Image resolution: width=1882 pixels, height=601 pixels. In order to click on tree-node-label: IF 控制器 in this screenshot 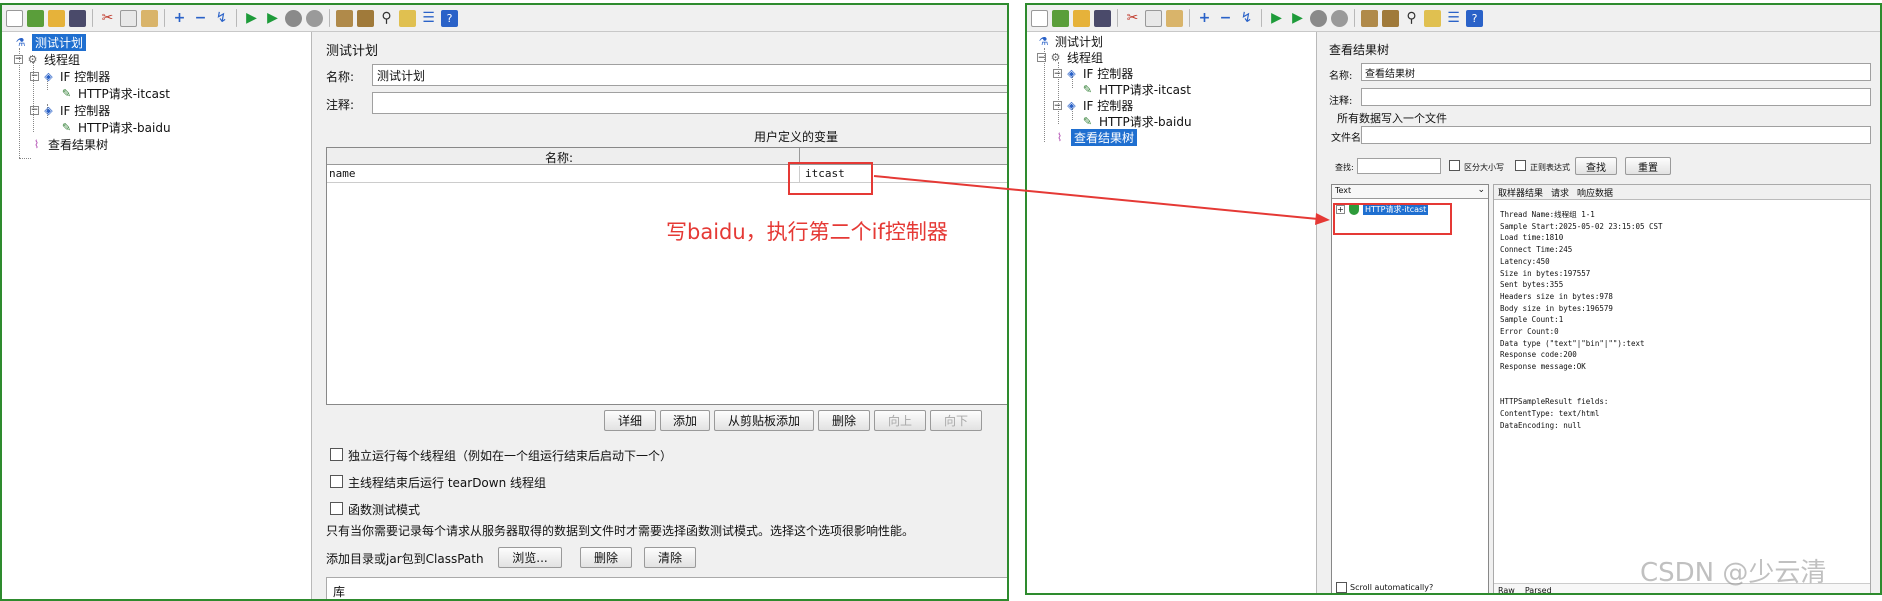, I will do `click(85, 110)`.